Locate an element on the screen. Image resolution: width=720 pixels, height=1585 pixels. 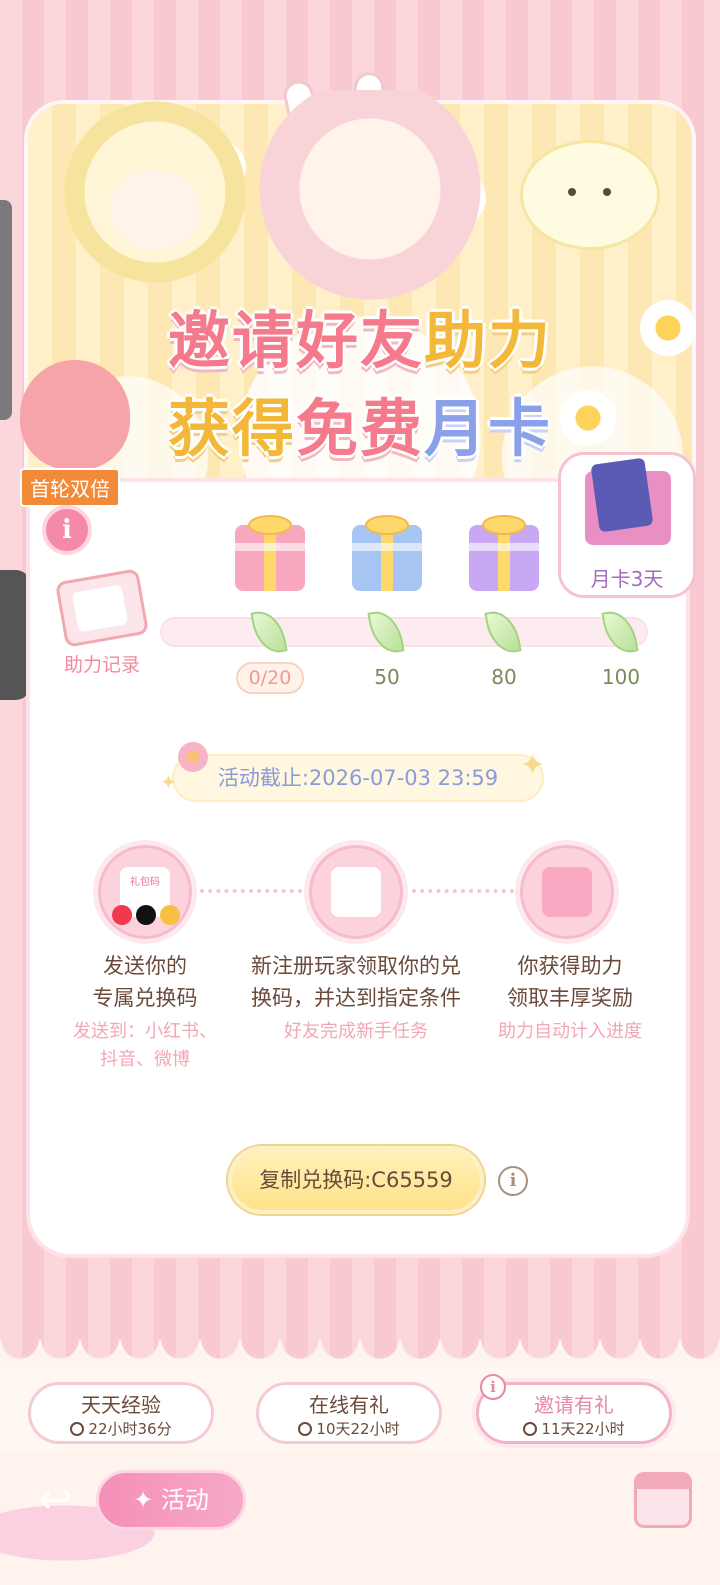
tab-online-gift: 在线有礼 10天22小时 is located at coordinates (349, 1413).